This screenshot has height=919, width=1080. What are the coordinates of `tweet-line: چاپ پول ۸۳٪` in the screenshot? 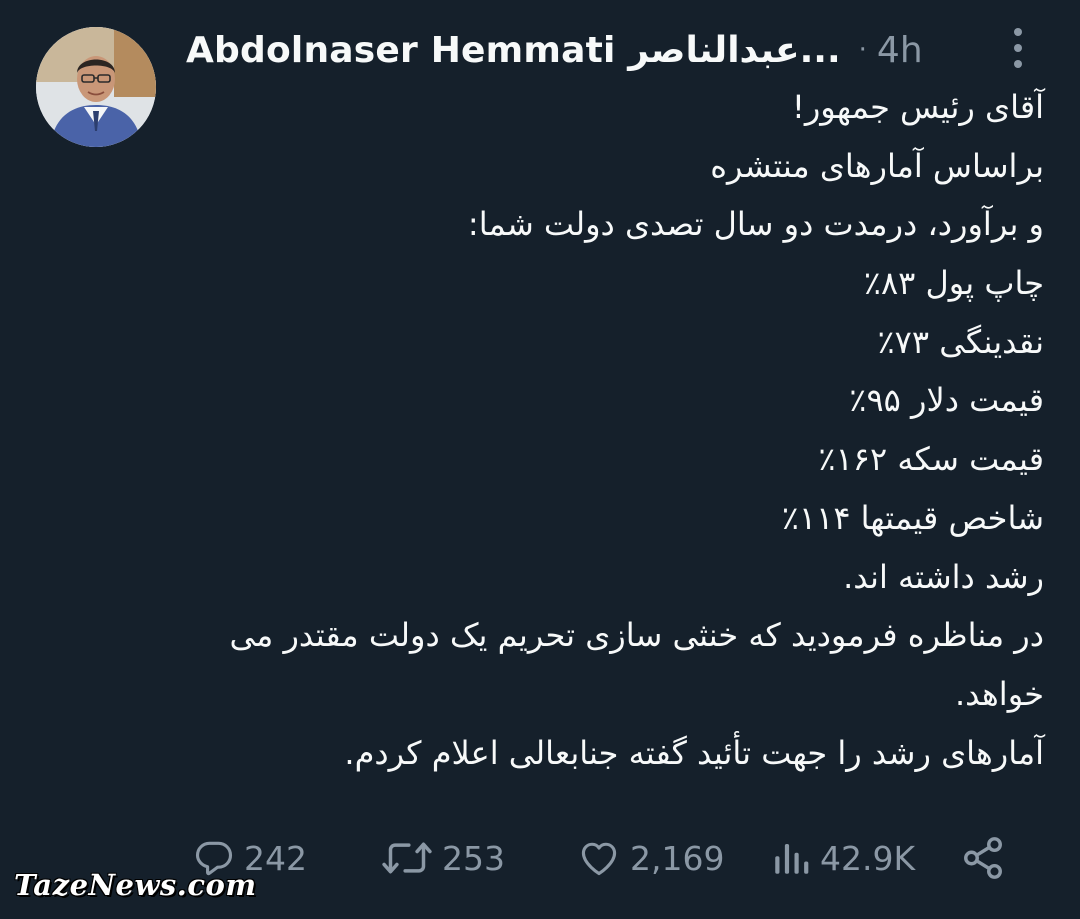 It's located at (953, 283).